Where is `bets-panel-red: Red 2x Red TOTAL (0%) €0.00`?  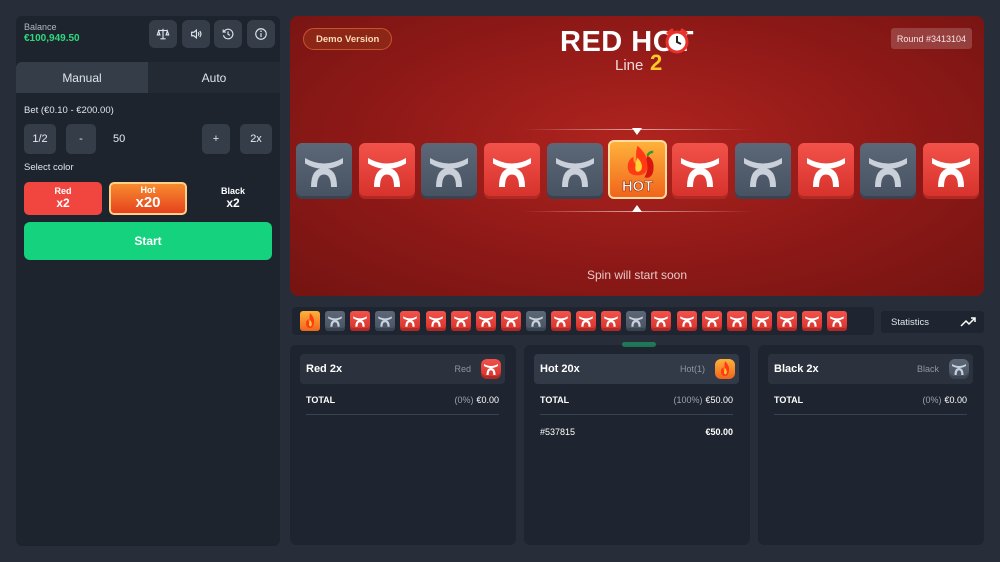 bets-panel-red: Red 2x Red TOTAL (0%) €0.00 is located at coordinates (403, 445).